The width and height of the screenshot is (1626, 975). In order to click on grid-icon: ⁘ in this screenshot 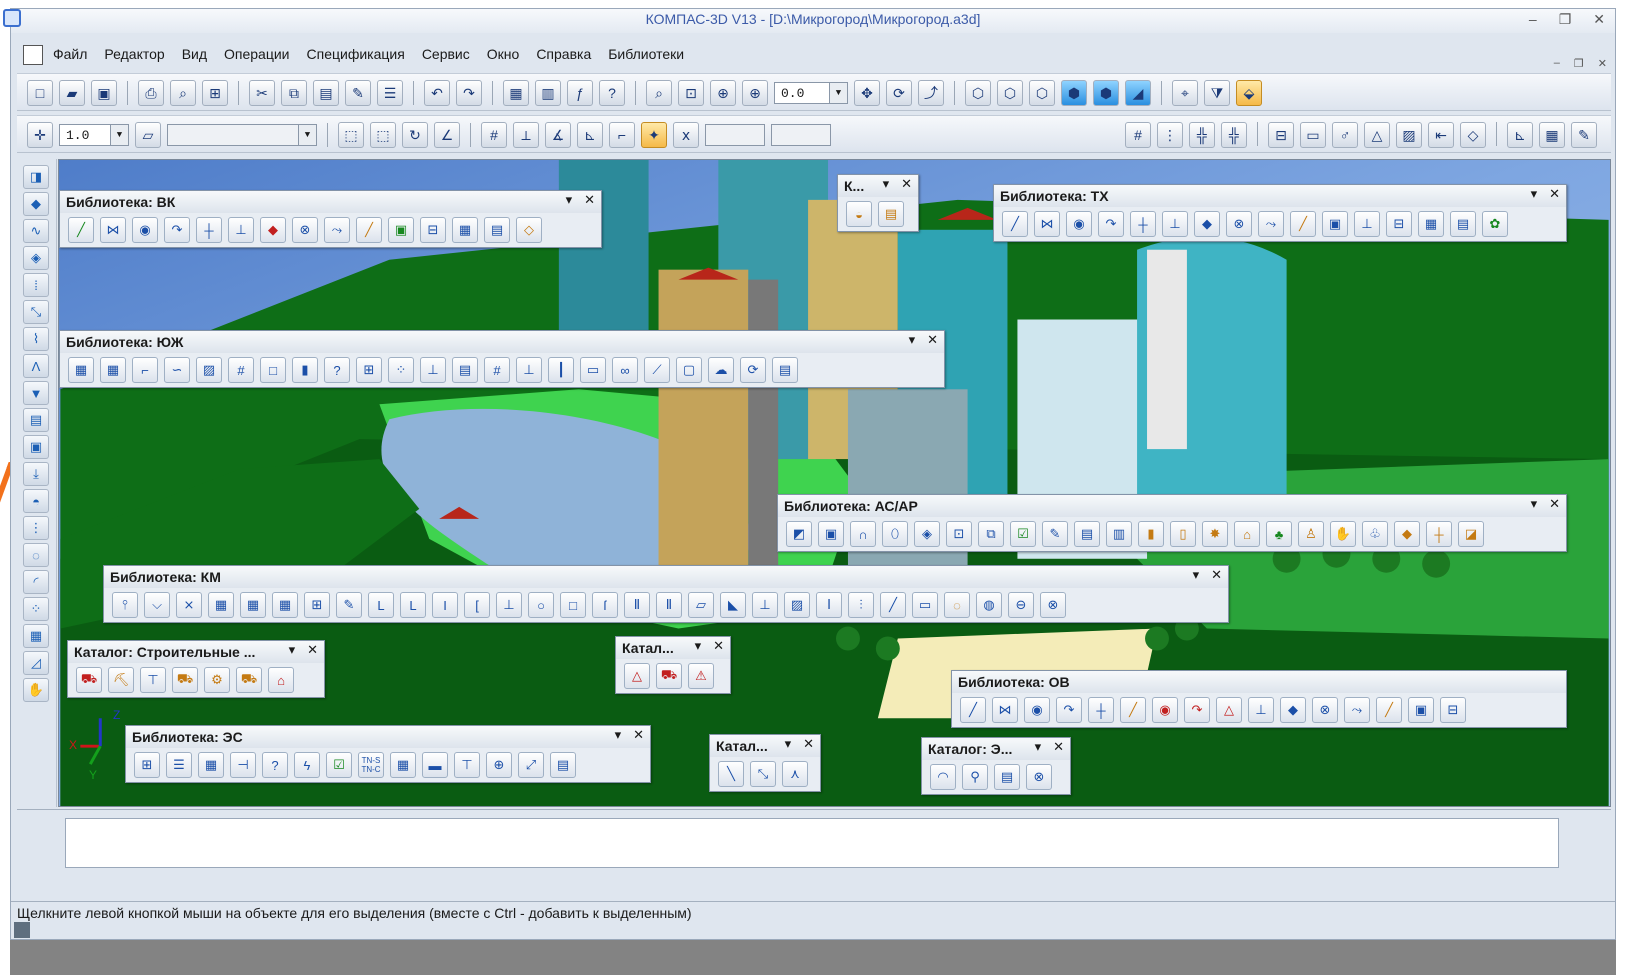, I will do `click(401, 370)`.